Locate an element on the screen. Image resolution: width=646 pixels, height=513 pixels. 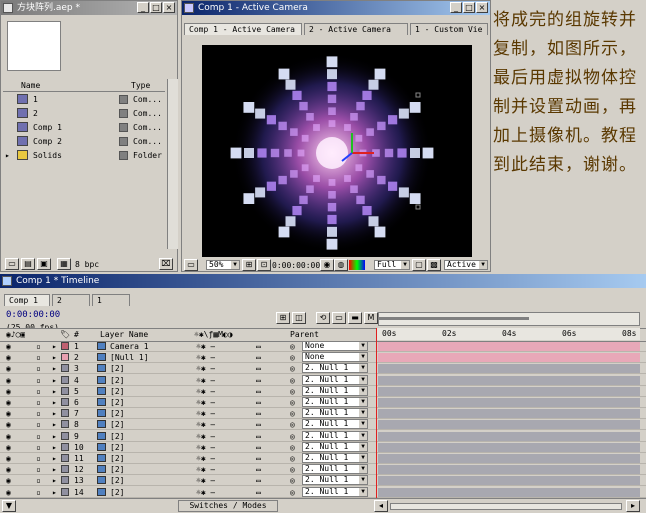
motion-blur-icon: ▬ is located at coordinates (355, 318).